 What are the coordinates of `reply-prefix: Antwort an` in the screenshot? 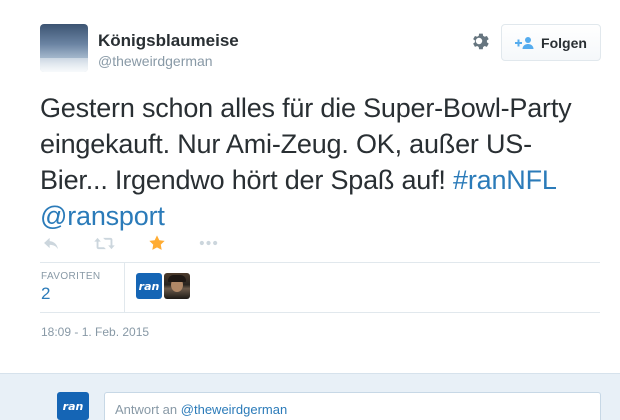 It's located at (146, 409).